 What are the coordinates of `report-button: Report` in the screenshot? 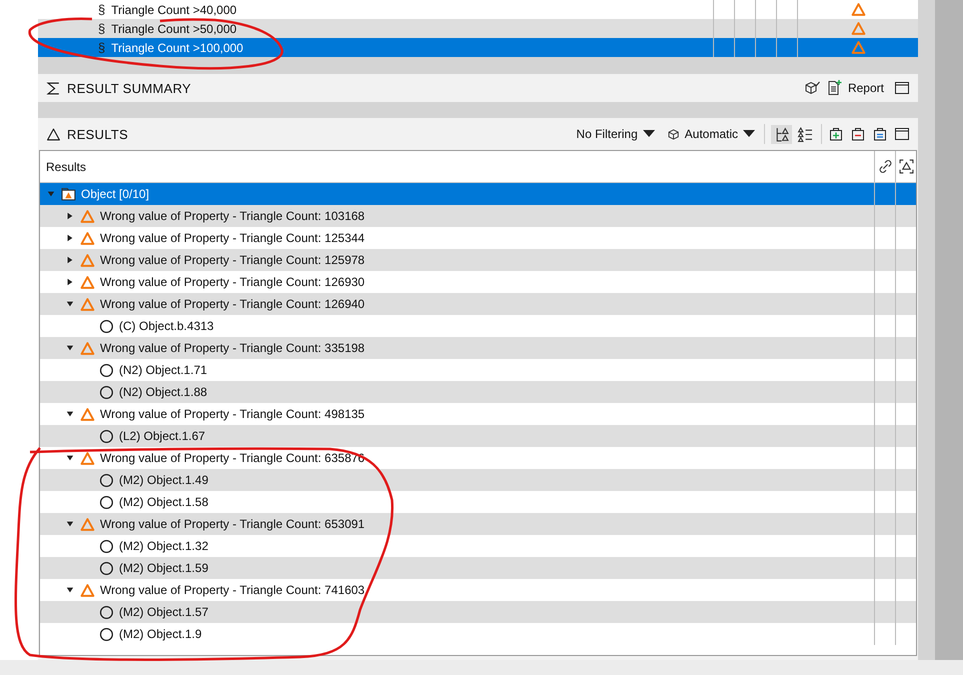 It's located at (868, 88).